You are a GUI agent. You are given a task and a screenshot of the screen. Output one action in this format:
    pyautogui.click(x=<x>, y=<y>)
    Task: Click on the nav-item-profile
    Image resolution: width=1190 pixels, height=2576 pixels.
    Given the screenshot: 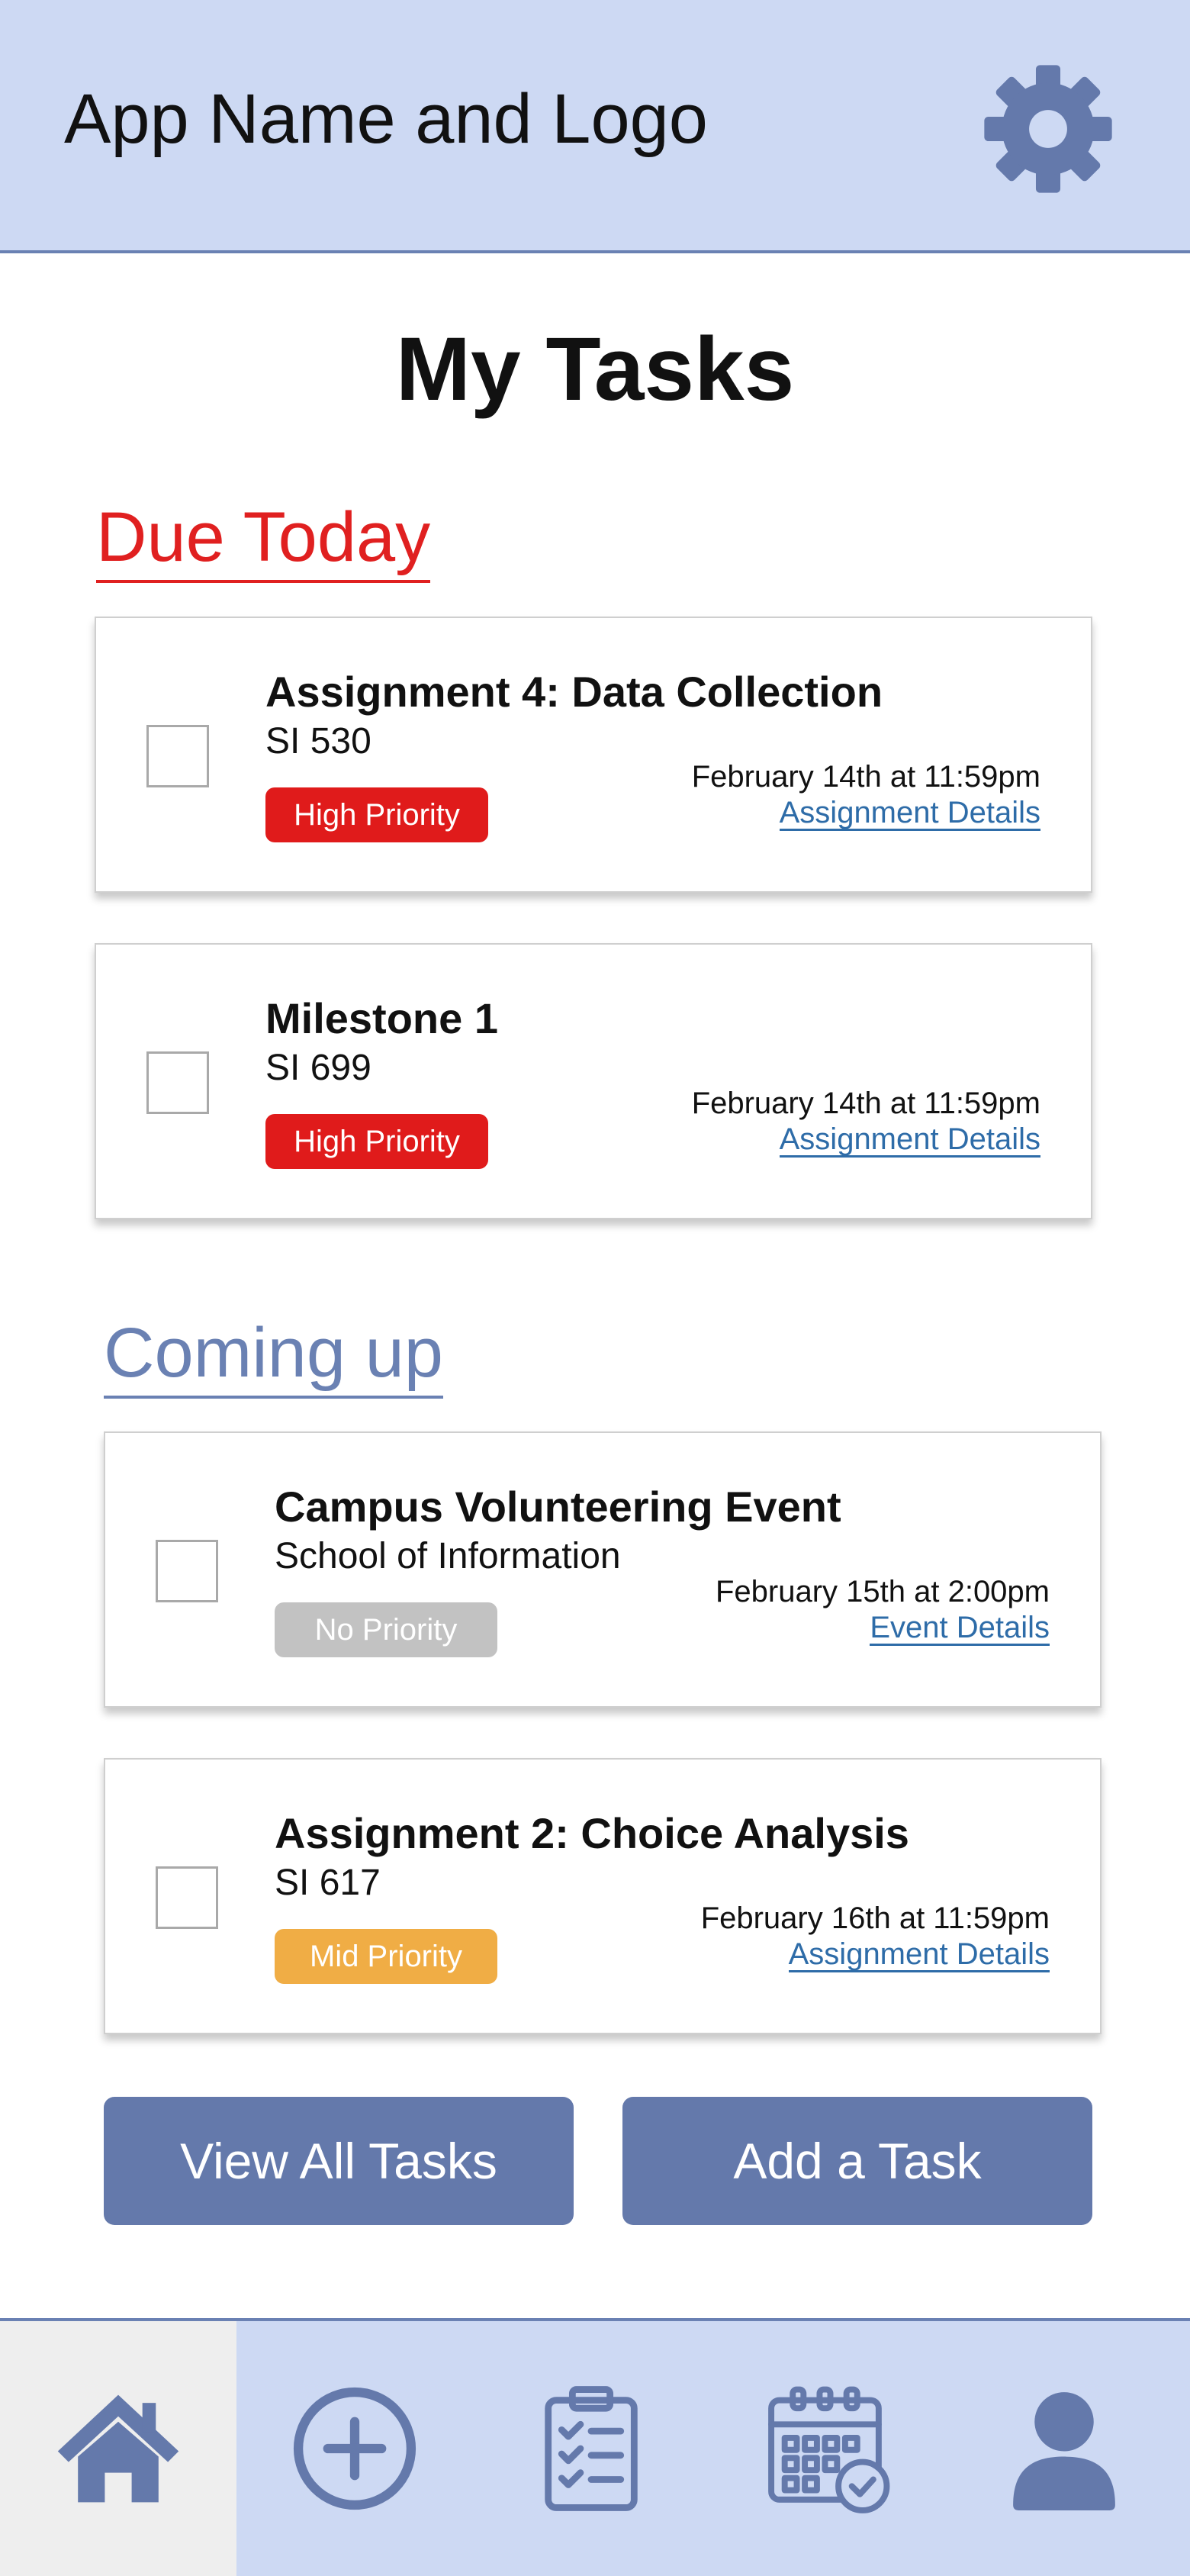 What is the action you would take?
    pyautogui.click(x=1064, y=2448)
    